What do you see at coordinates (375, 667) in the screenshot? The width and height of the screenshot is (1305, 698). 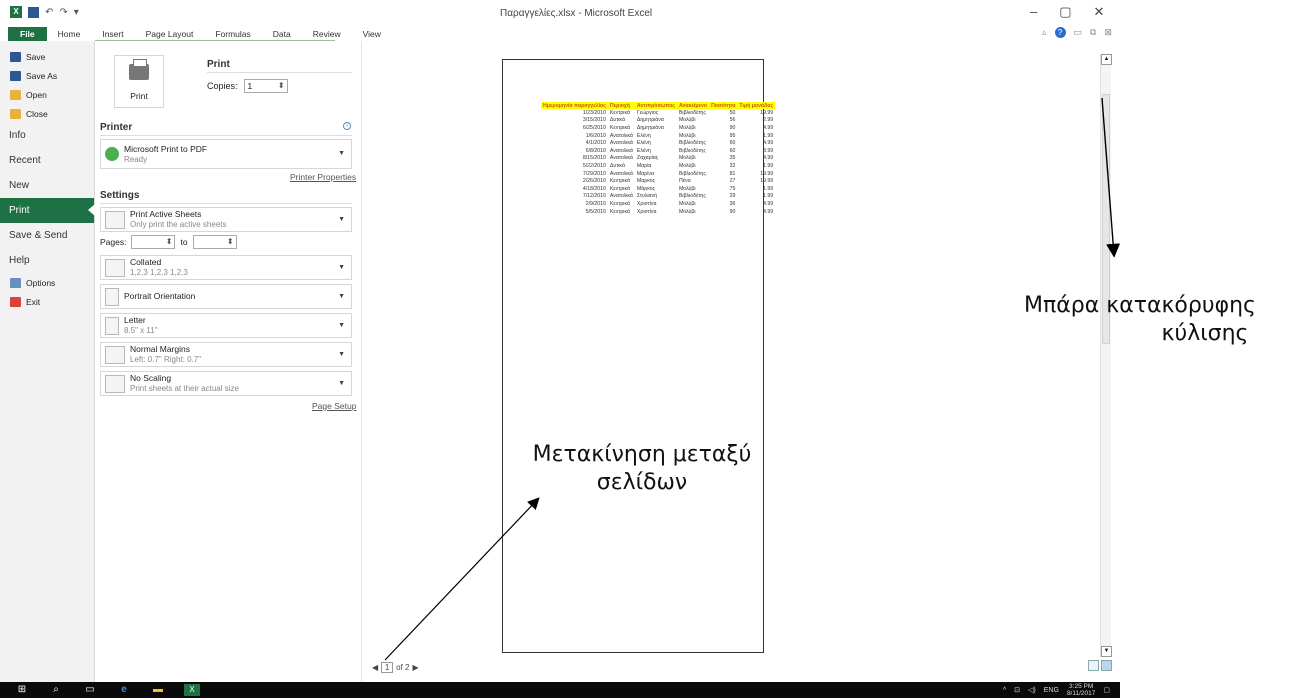 I see `previous-page-icon: ◀` at bounding box center [375, 667].